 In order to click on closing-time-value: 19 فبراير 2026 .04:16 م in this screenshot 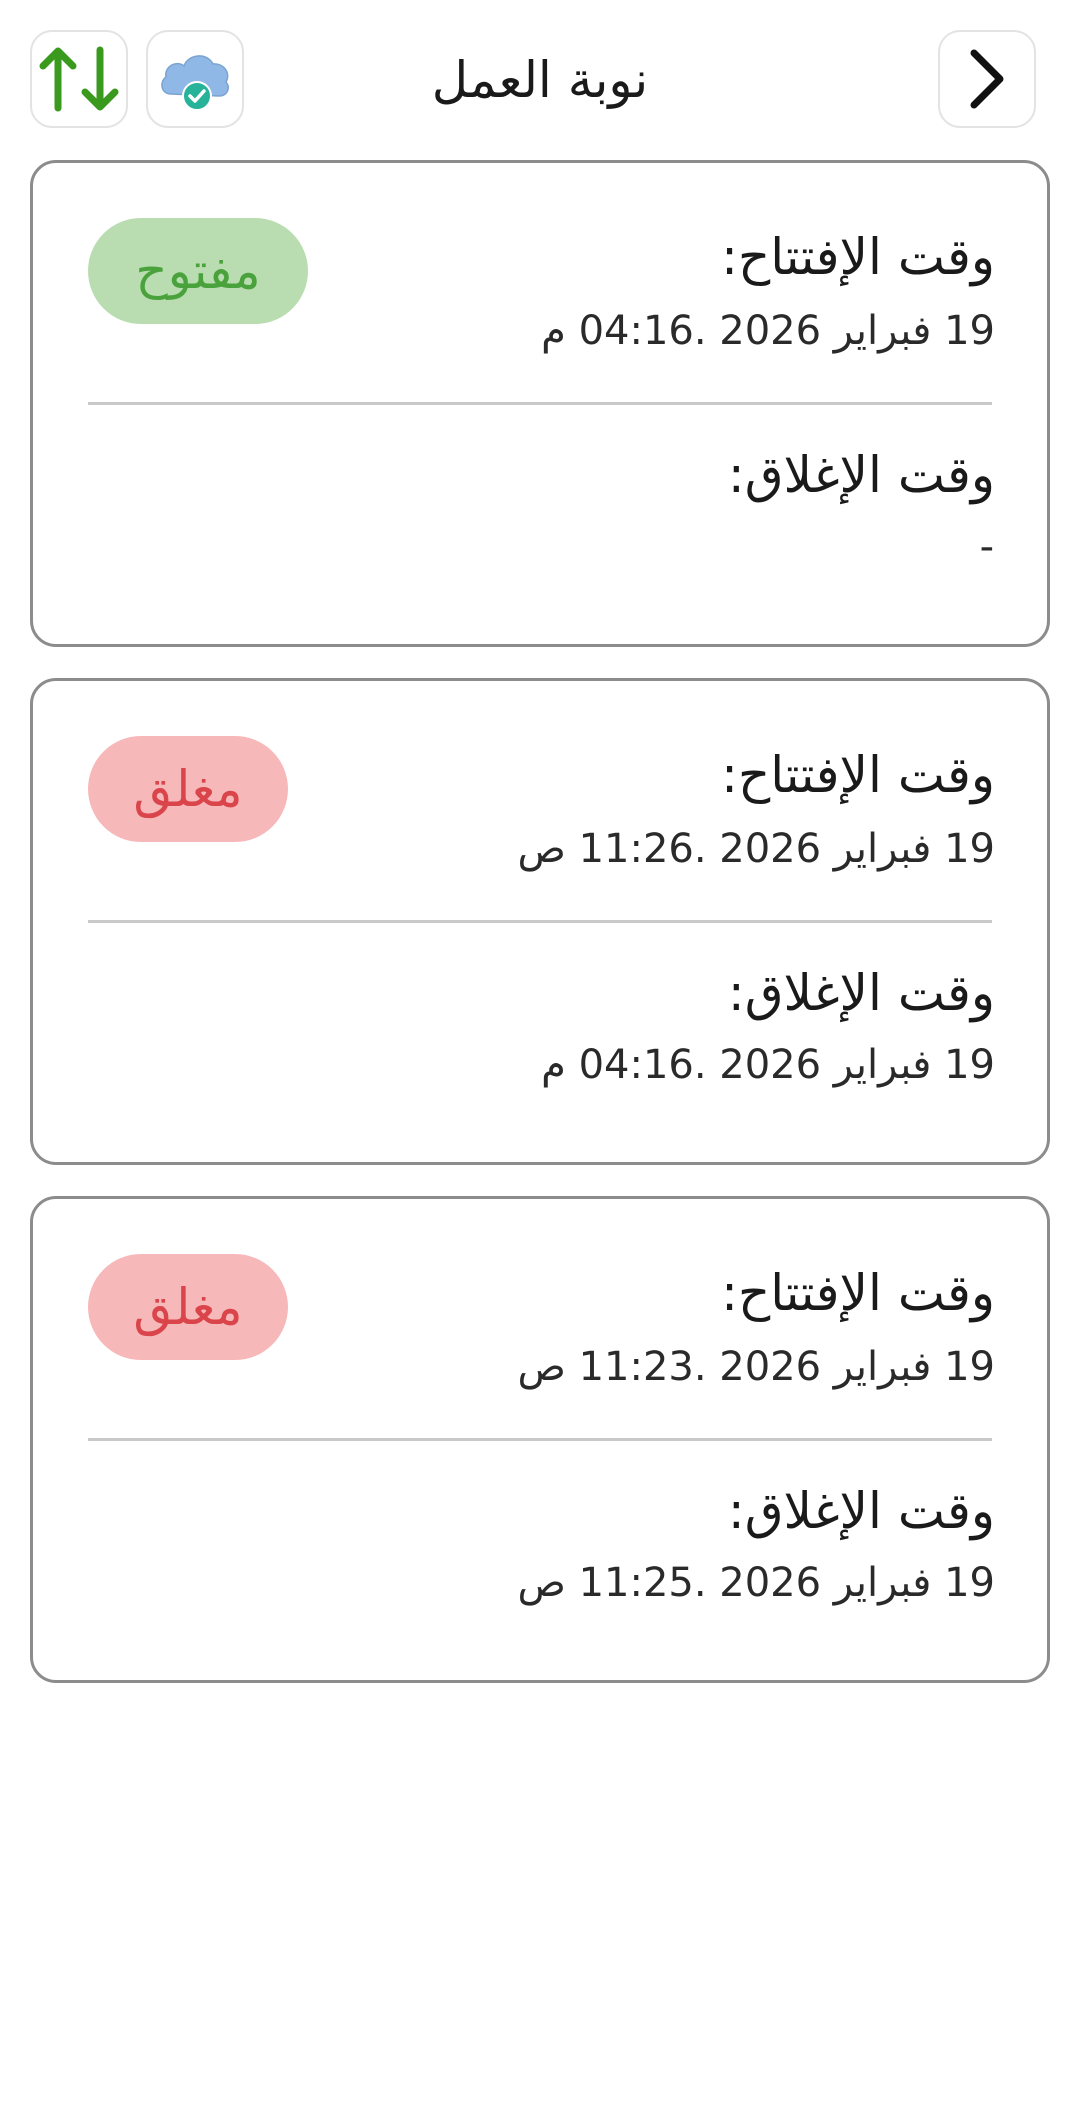, I will do `click(768, 1065)`.